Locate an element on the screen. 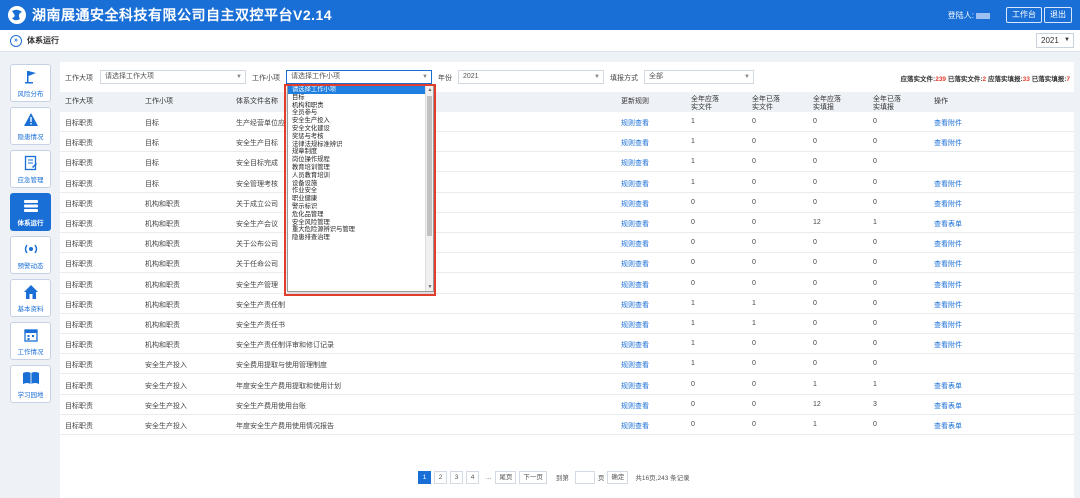  dropdown-option: 职业健康 is located at coordinates (360, 199).